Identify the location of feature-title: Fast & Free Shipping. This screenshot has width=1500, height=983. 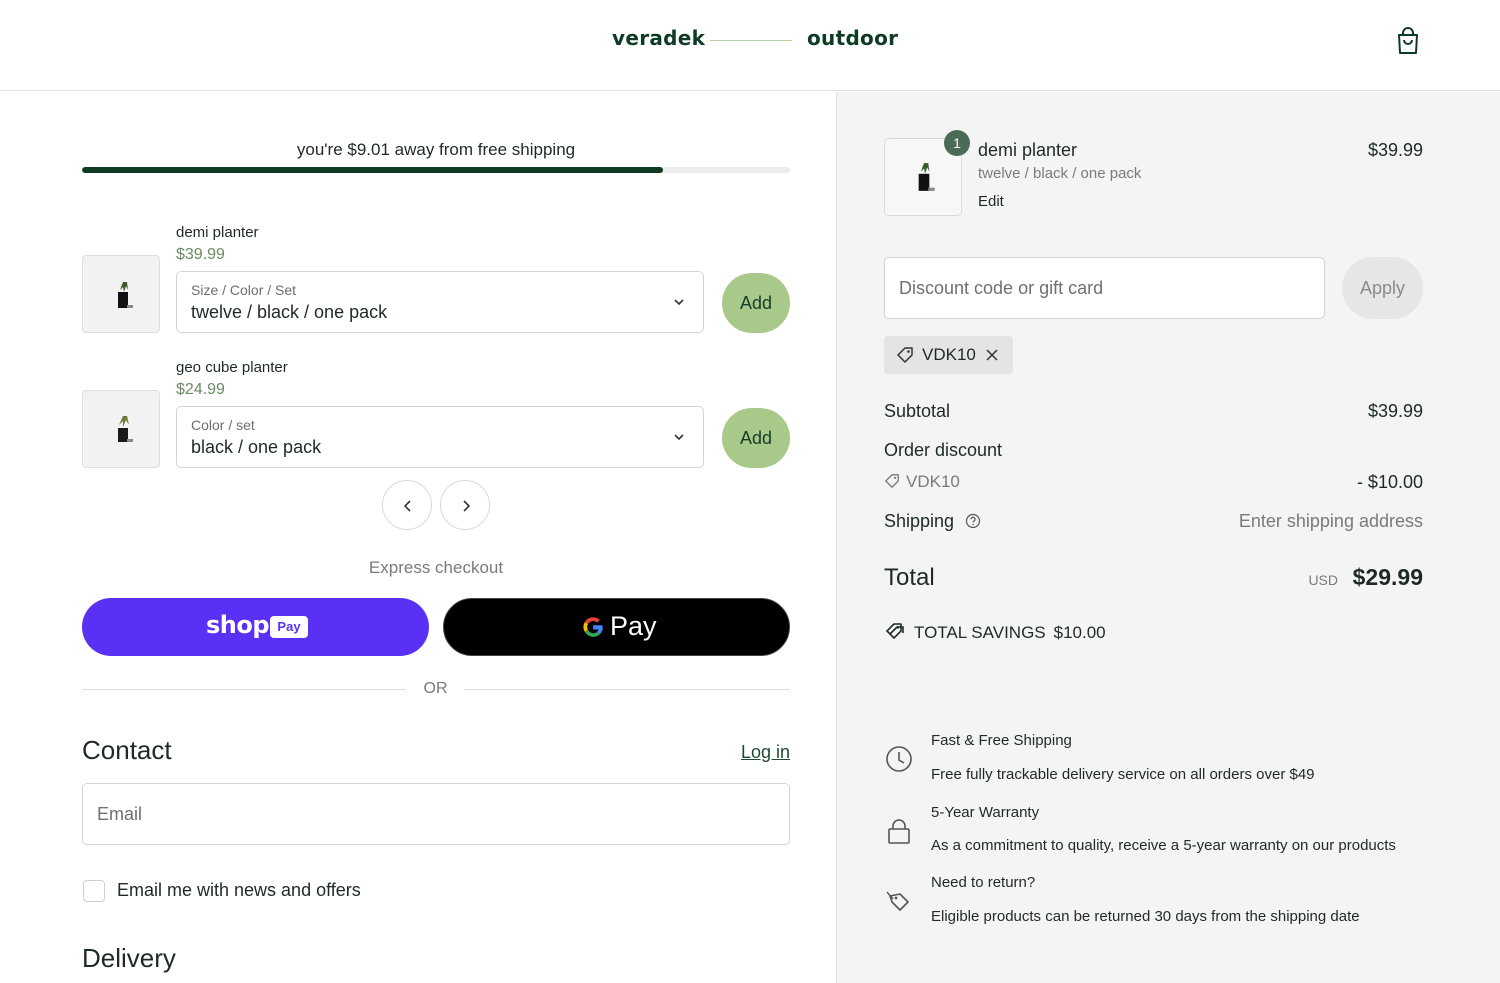
(1001, 740).